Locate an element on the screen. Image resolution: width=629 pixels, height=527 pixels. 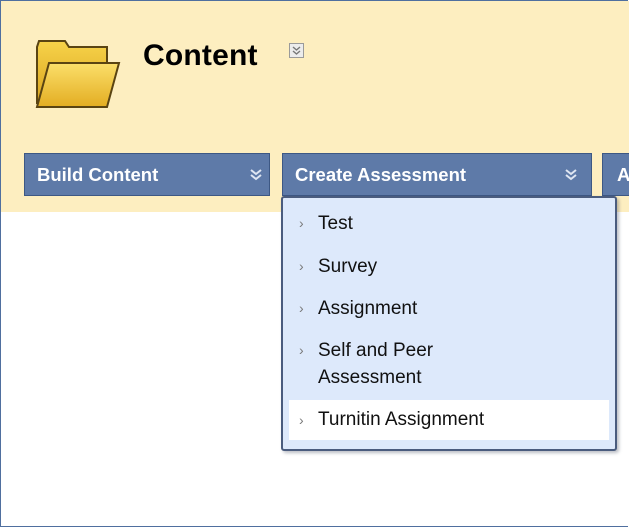
menu-item-test: › Test is located at coordinates (449, 223).